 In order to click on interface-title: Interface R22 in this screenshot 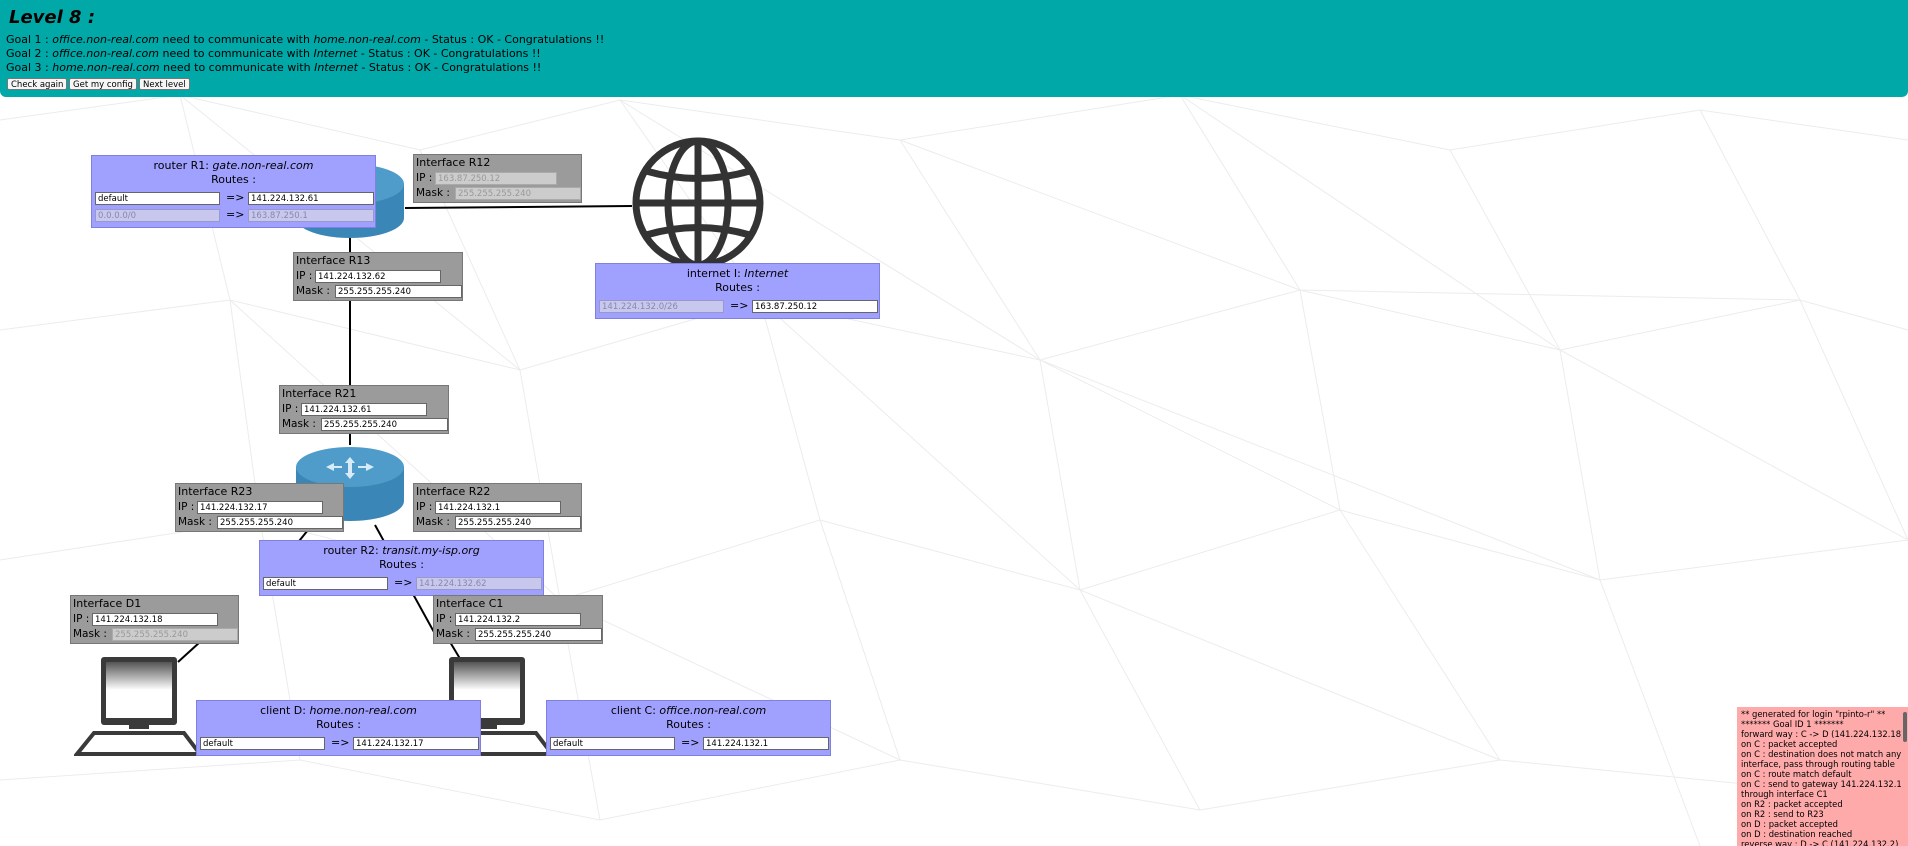, I will do `click(453, 491)`.